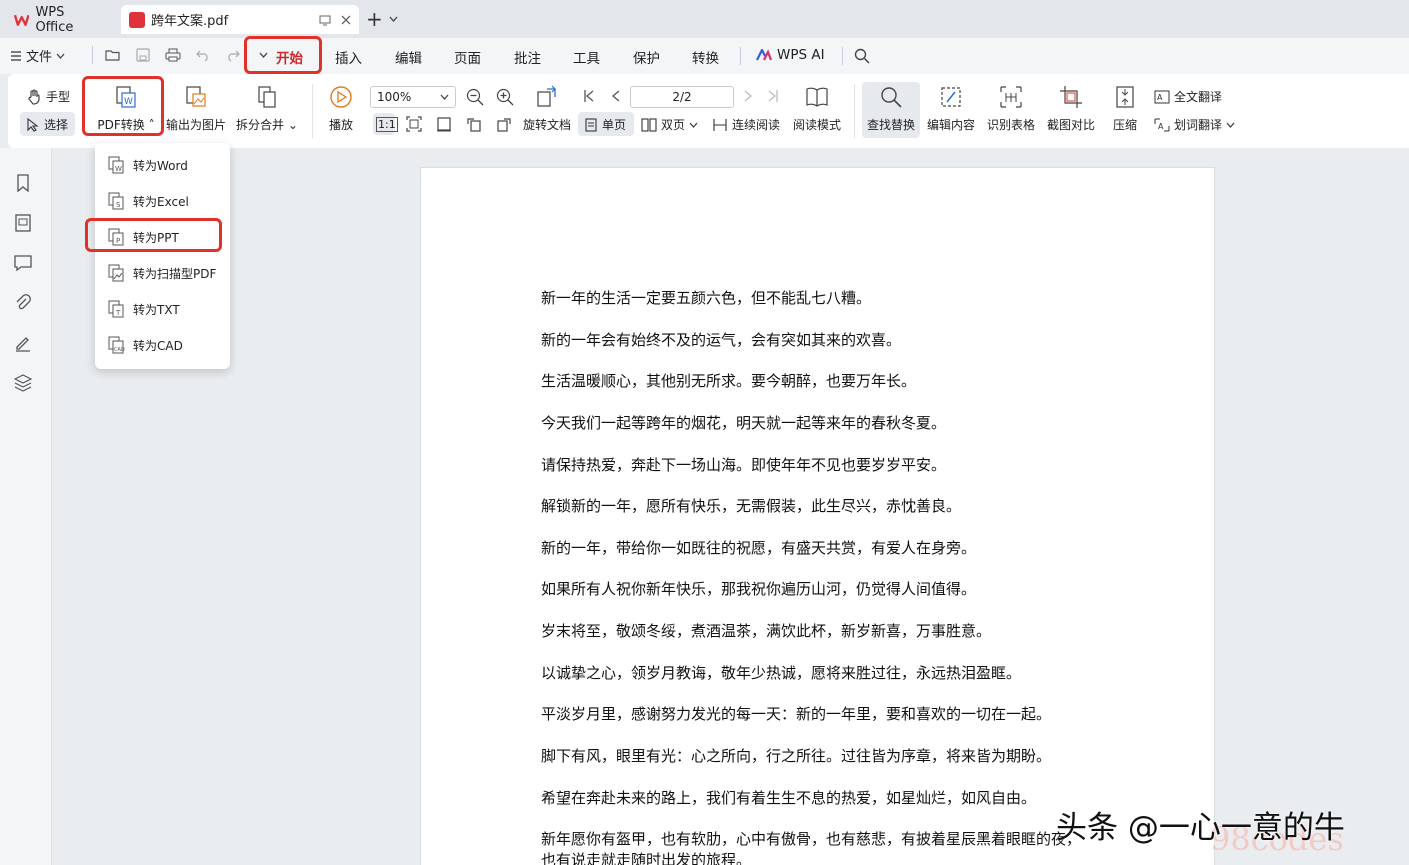 This screenshot has width=1409, height=865. Describe the element at coordinates (546, 125) in the screenshot. I see `rotate-document-label: 旋转文档` at that location.